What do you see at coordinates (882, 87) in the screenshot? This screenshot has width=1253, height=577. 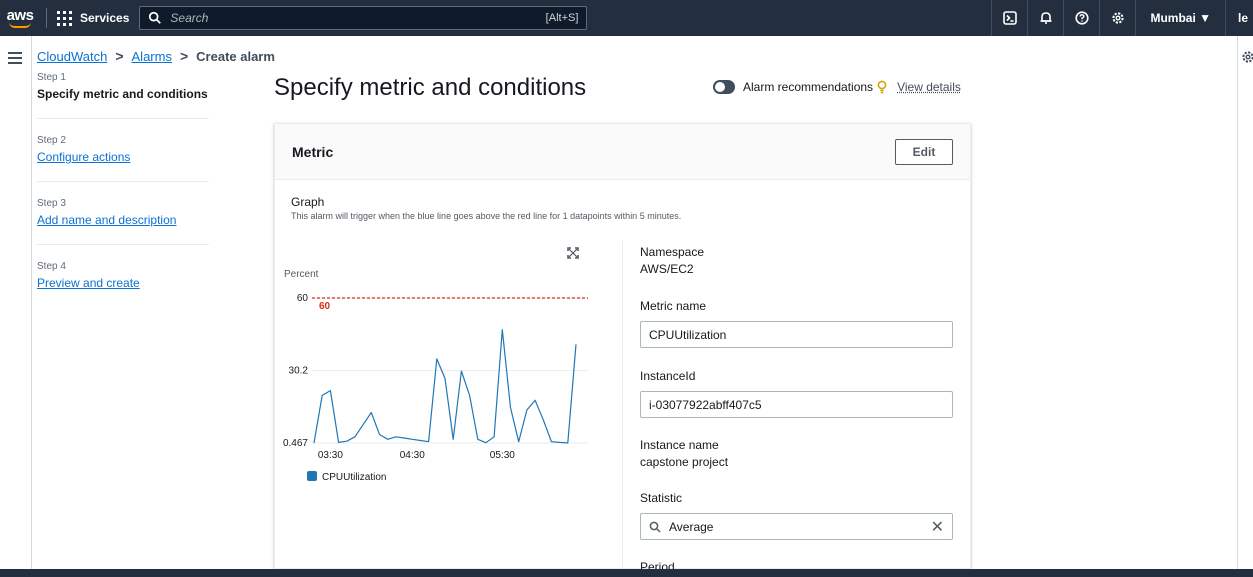 I see `lightbulb-icon` at bounding box center [882, 87].